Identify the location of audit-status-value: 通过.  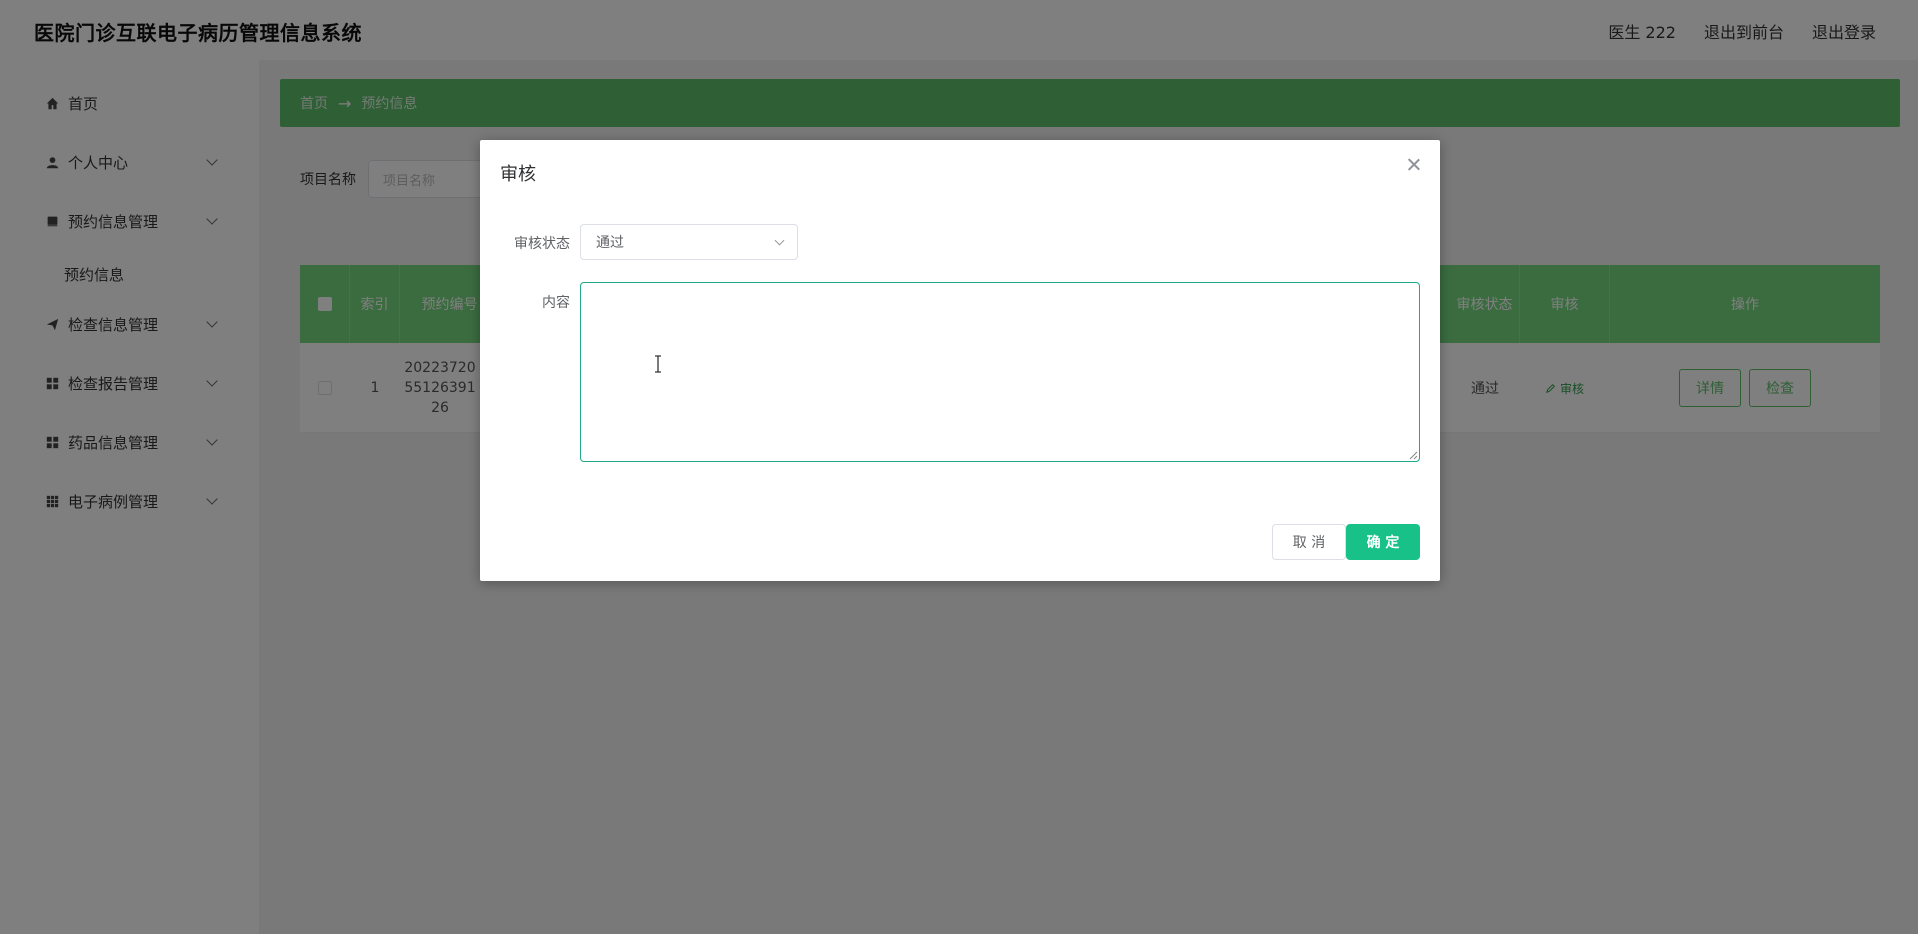
(610, 243).